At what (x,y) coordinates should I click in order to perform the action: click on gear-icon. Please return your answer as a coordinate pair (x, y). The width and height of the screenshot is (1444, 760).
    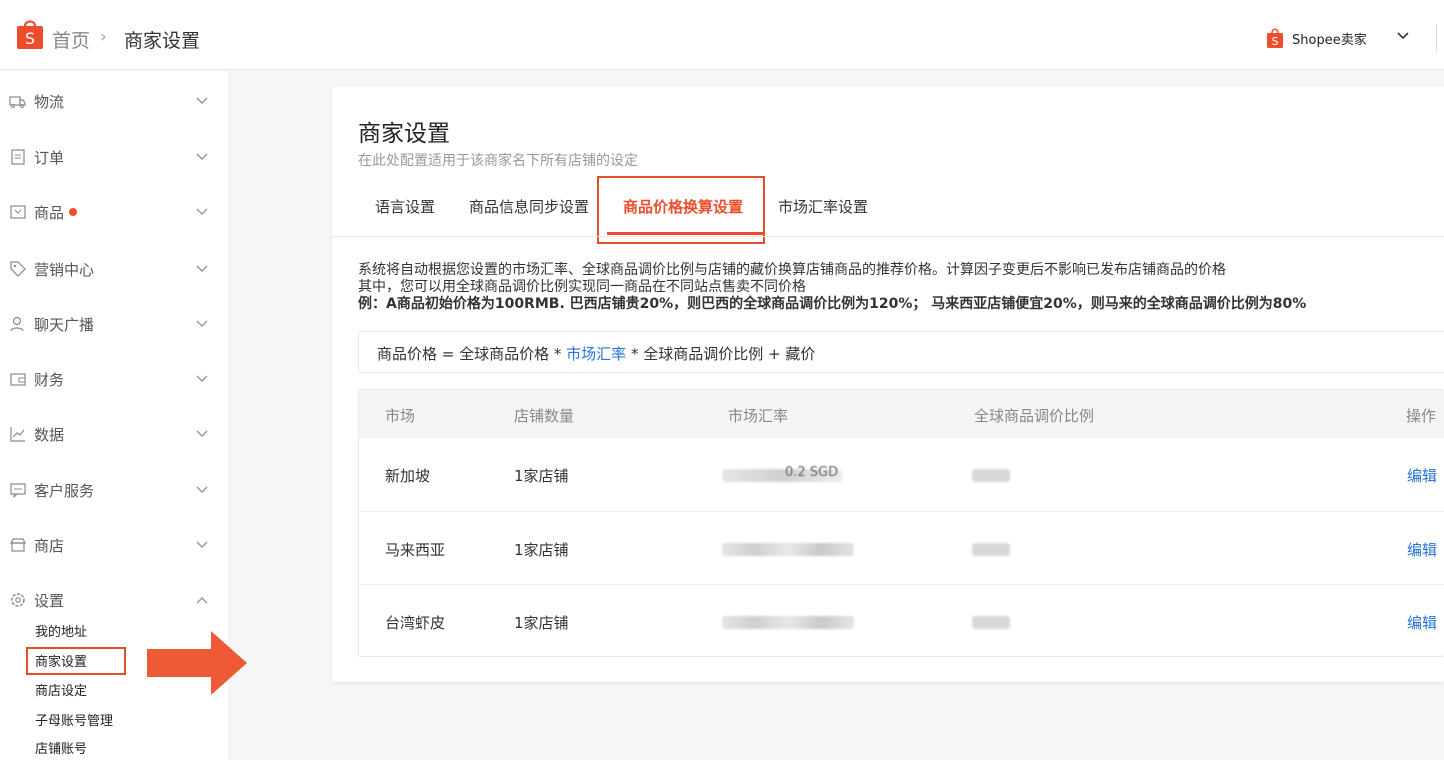
    Looking at the image, I should click on (18, 600).